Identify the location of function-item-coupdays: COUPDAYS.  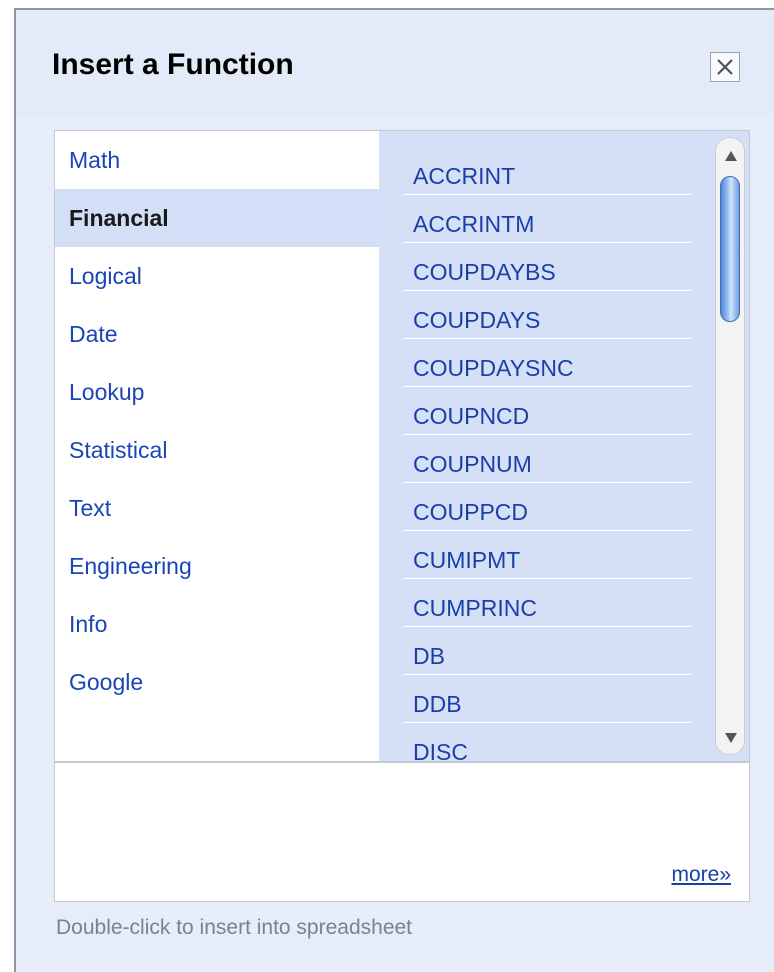
(547, 315).